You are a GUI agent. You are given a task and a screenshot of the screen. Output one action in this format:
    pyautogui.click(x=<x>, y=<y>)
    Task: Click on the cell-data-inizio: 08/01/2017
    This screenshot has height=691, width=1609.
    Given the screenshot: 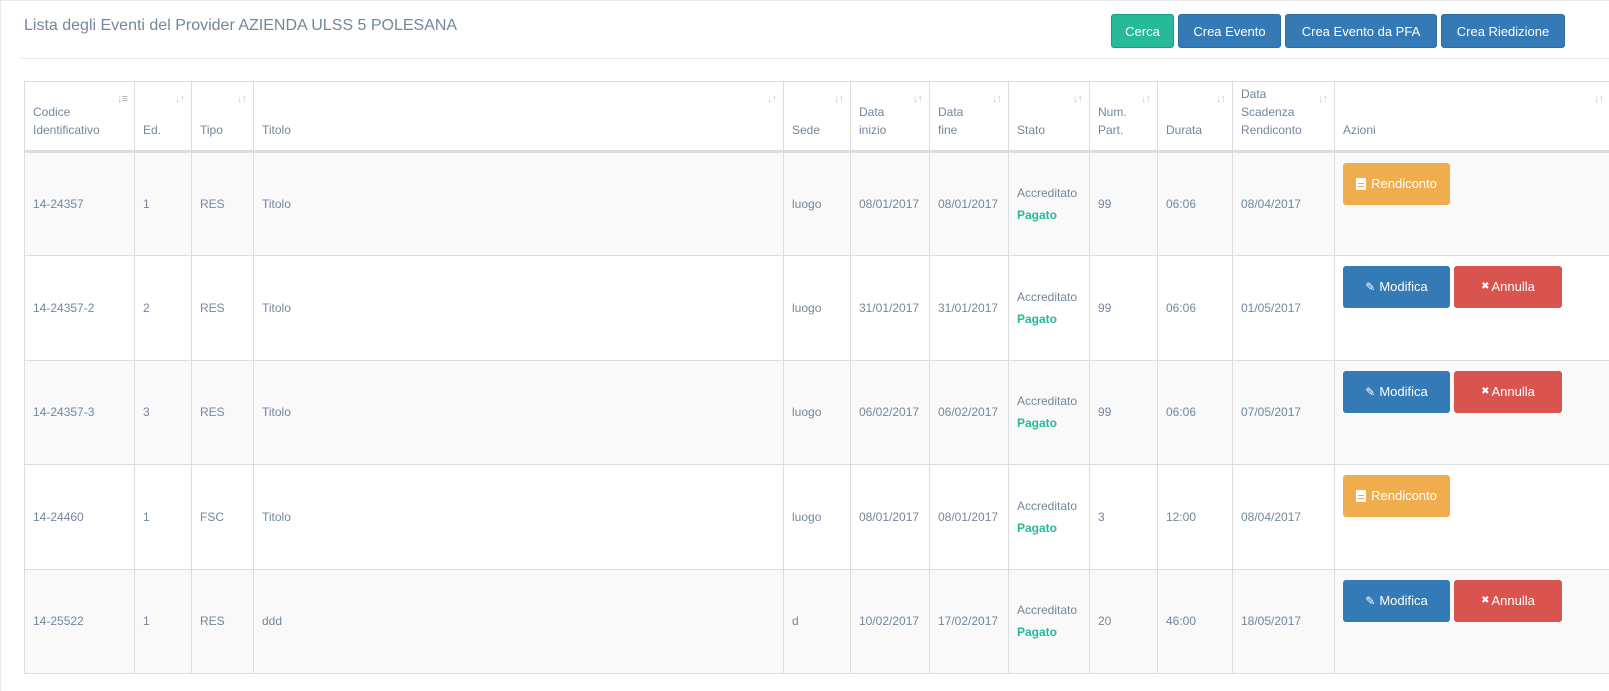 What is the action you would take?
    pyautogui.click(x=890, y=203)
    